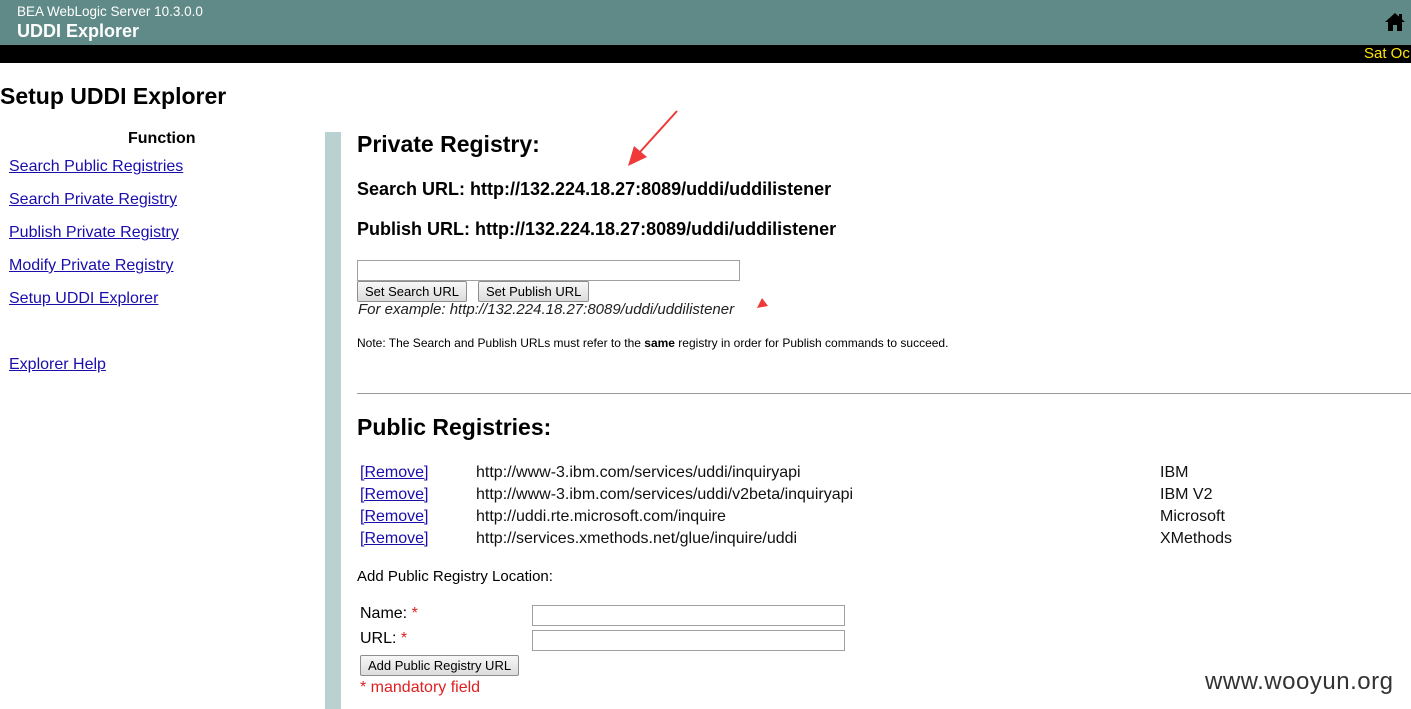 The width and height of the screenshot is (1411, 709). What do you see at coordinates (1196, 538) in the screenshot?
I see `registry-name-xmethods: XMethods` at bounding box center [1196, 538].